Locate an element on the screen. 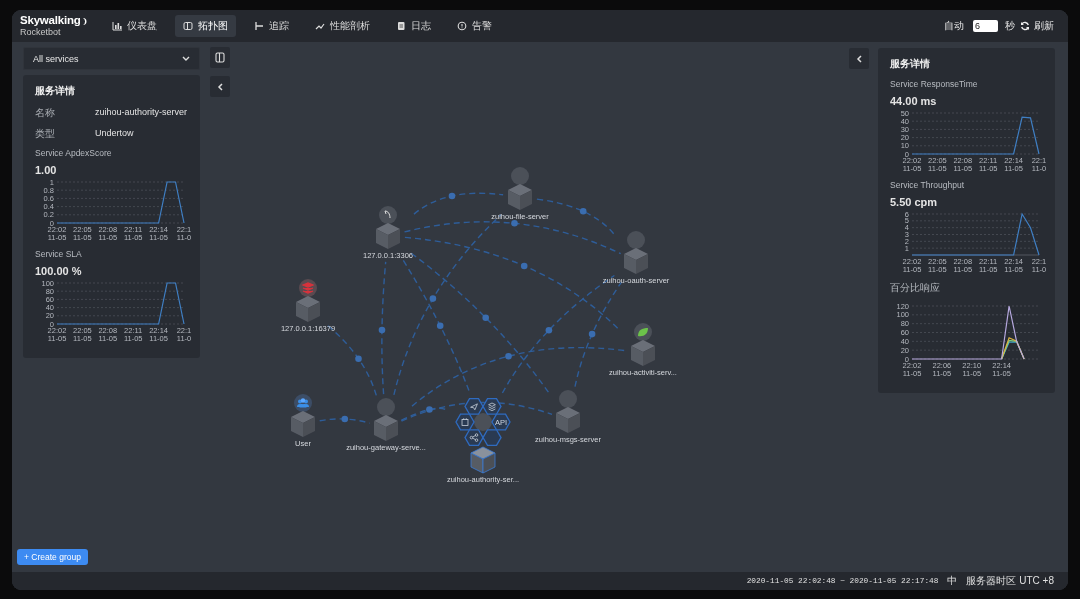 Image resolution: width=1080 pixels, height=599 pixels. chevron-down-icon is located at coordinates (186, 58).